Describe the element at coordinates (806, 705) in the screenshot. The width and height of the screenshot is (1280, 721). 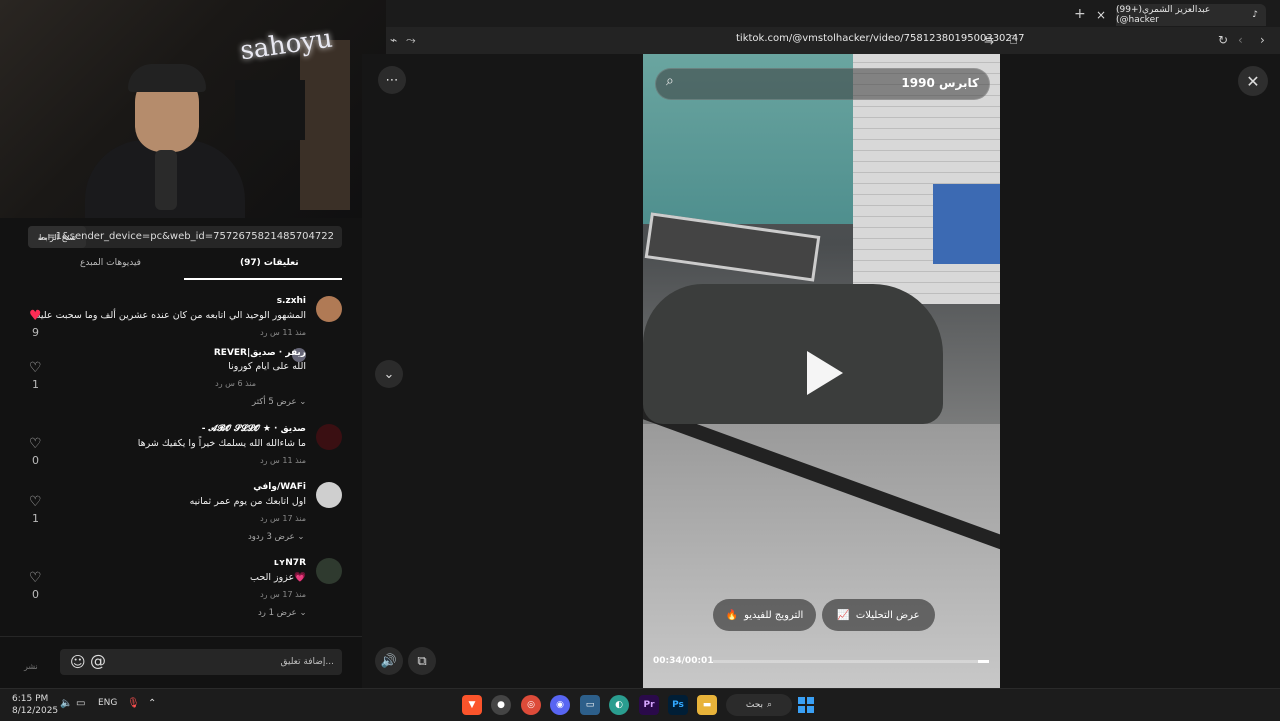
I see `windows-start-icon` at that location.